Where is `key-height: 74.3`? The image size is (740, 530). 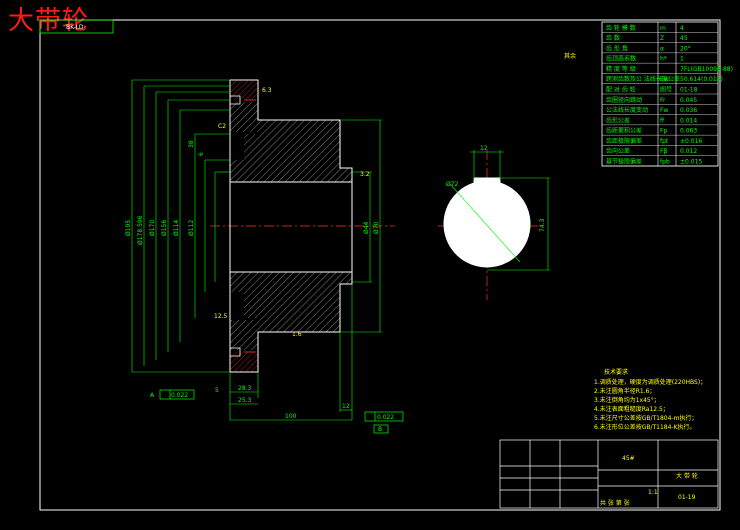 key-height: 74.3 is located at coordinates (542, 225).